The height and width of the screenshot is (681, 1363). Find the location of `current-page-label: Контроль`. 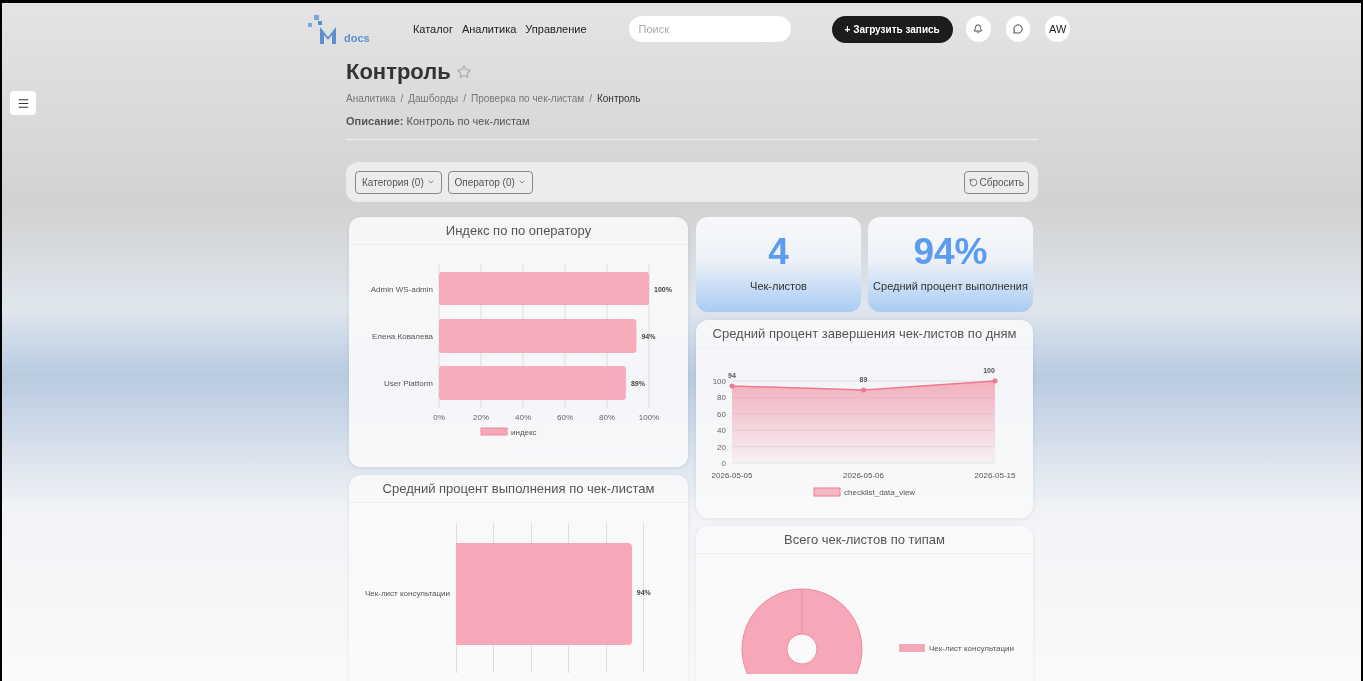

current-page-label: Контроль is located at coordinates (618, 98).